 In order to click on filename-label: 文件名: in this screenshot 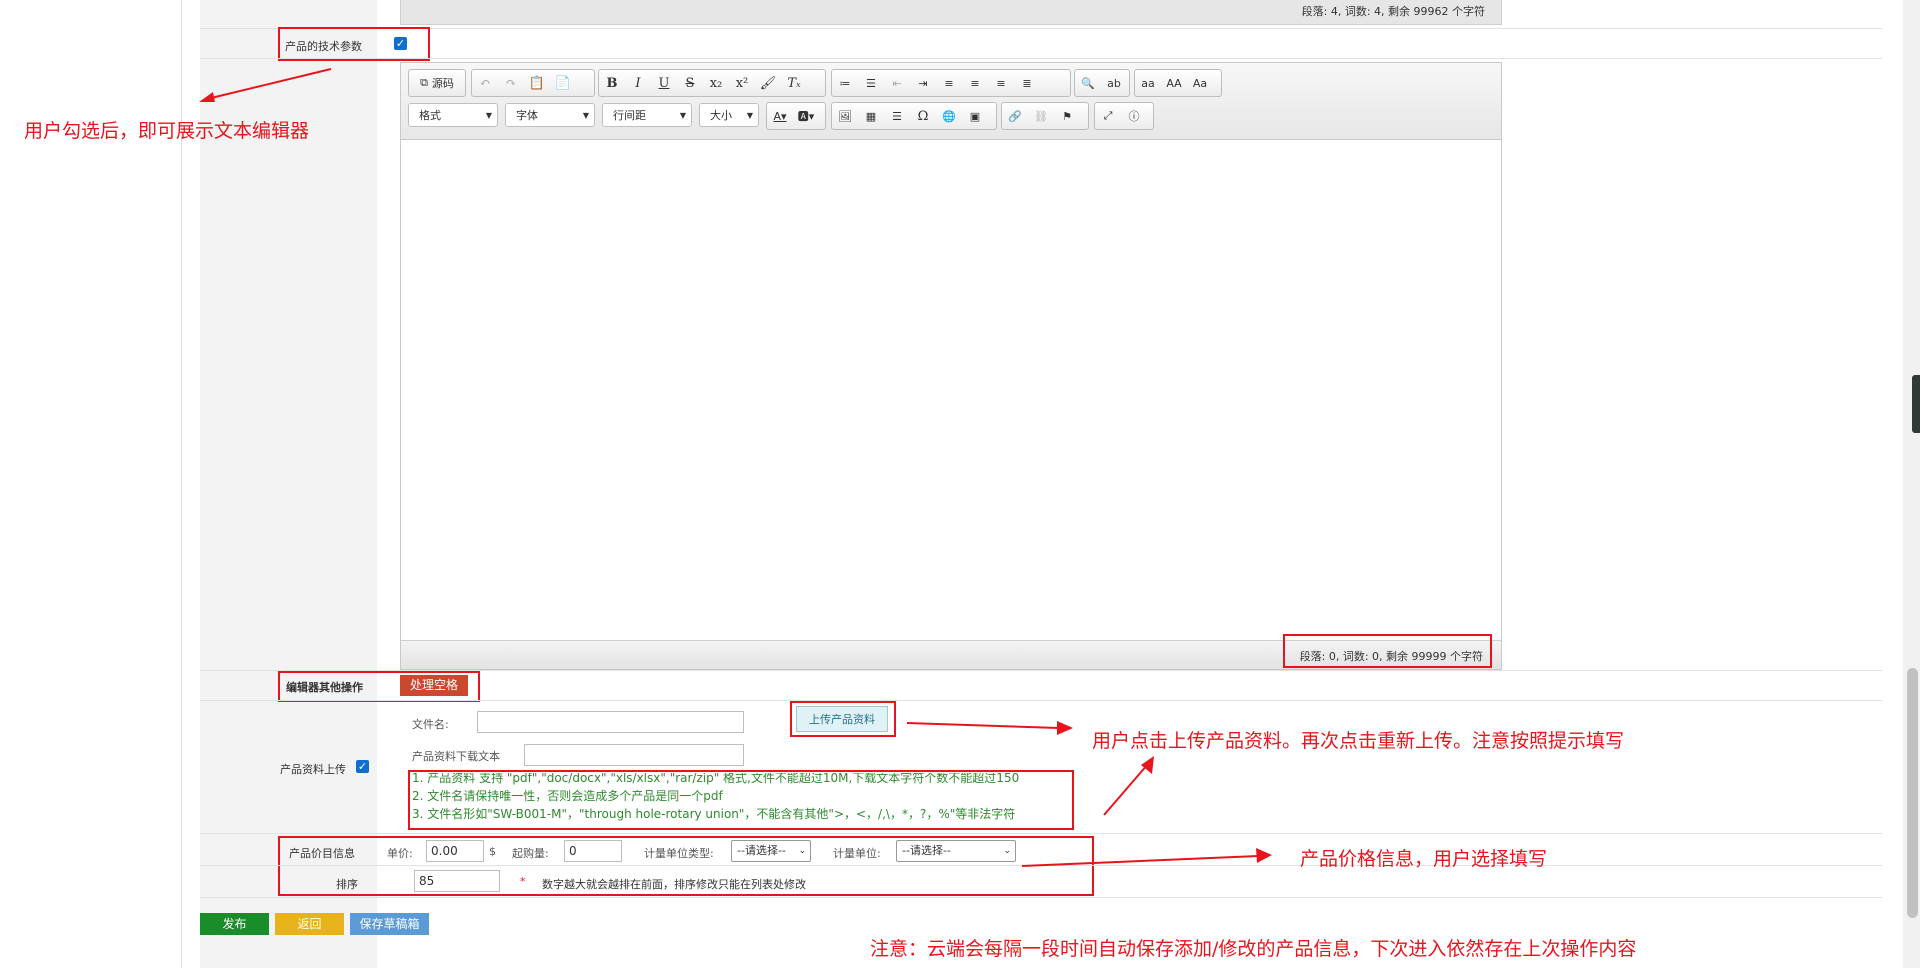, I will do `click(430, 724)`.